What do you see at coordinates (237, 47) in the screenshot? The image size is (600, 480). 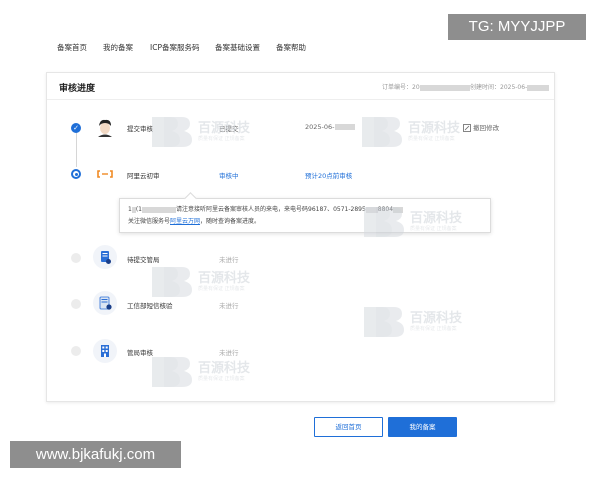 I see `nav-item-basic-settings: 备案基础设置` at bounding box center [237, 47].